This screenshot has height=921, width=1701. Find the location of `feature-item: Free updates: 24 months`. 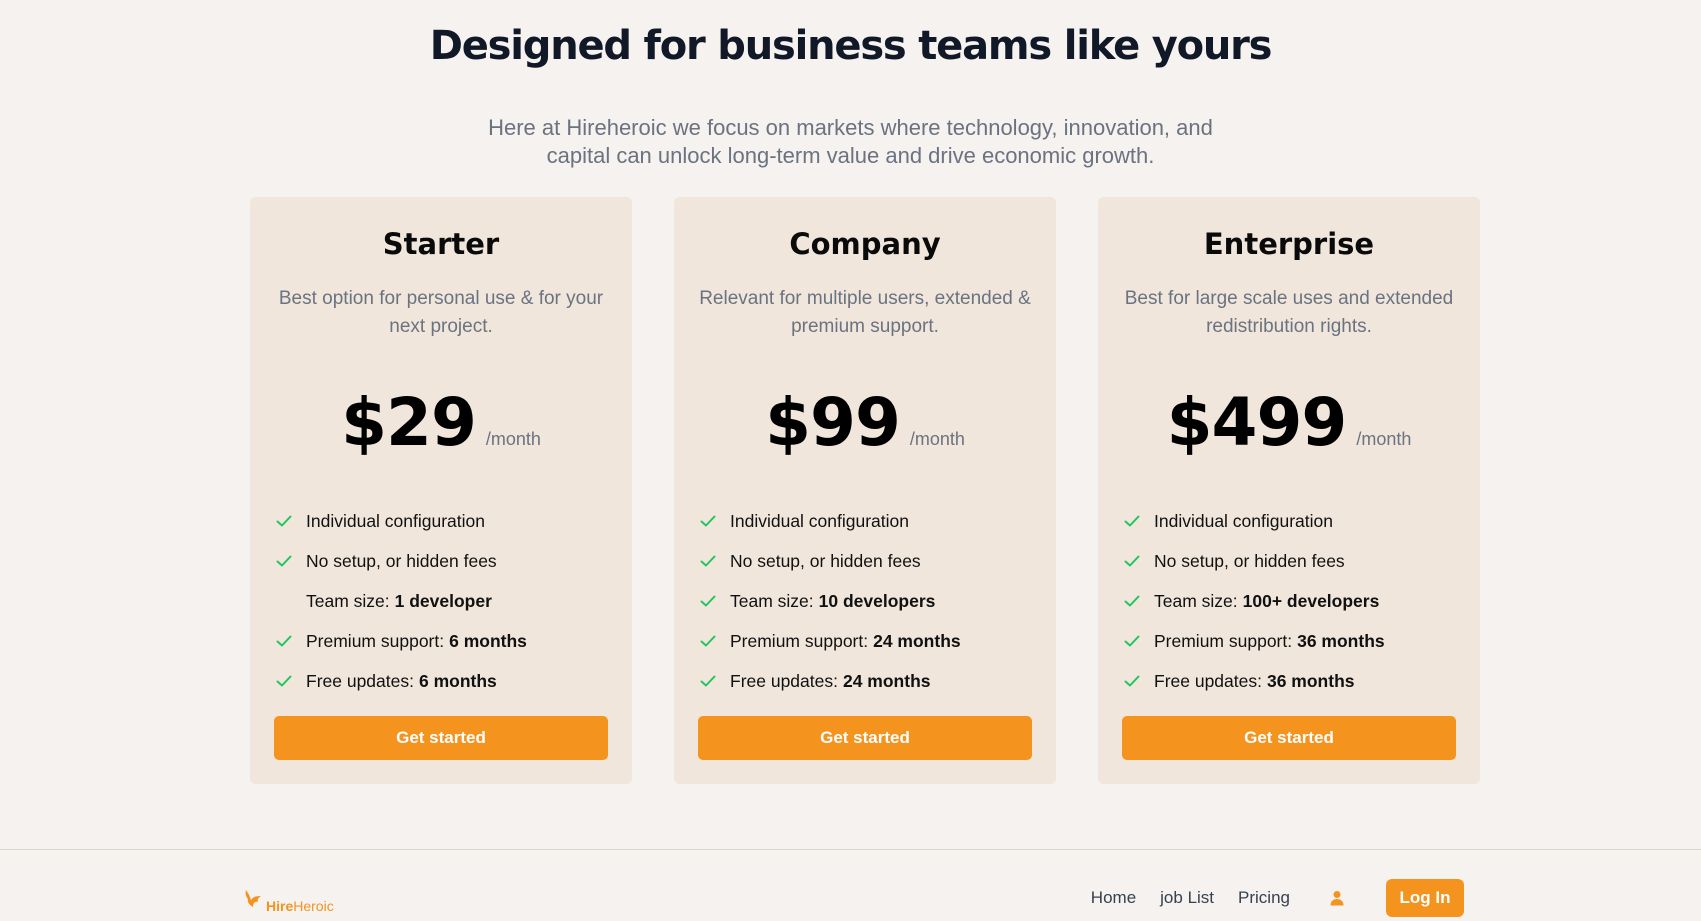

feature-item: Free updates: 24 months is located at coordinates (878, 681).